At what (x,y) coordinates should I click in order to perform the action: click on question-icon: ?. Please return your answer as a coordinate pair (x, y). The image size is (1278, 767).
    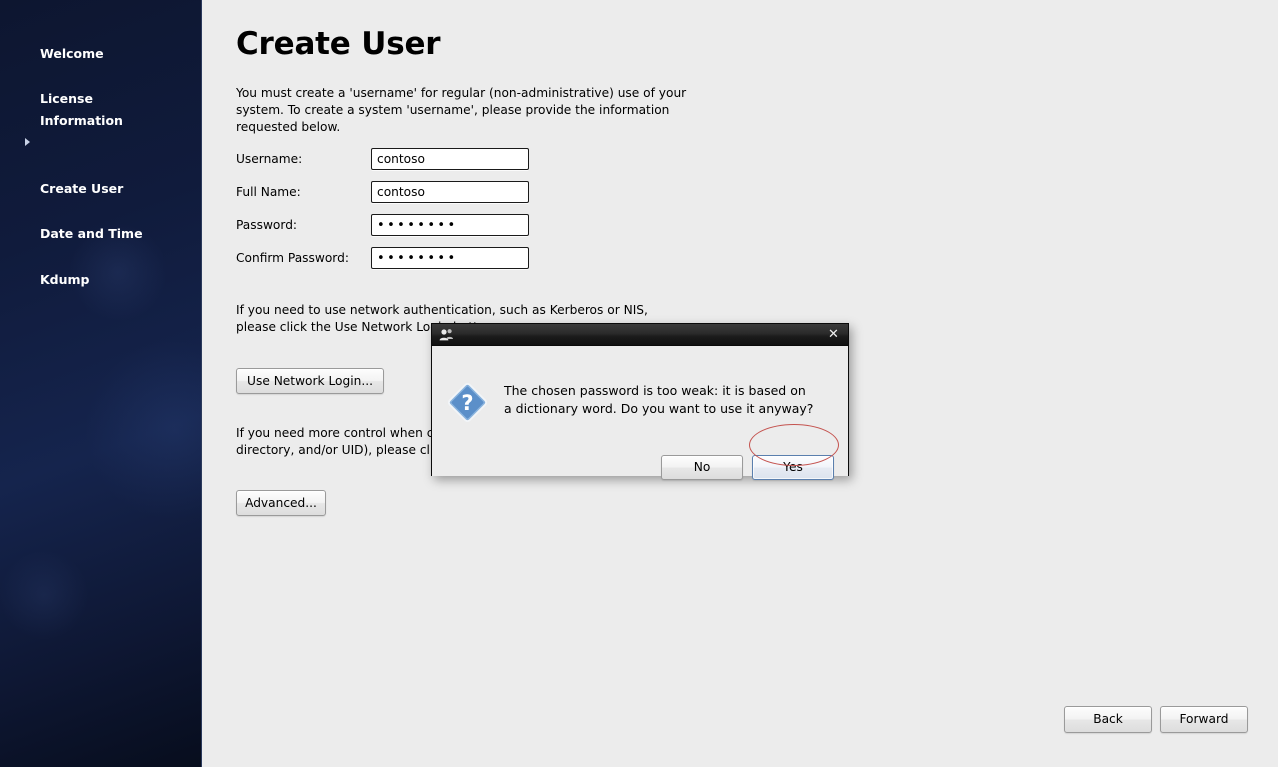
    Looking at the image, I should click on (467, 402).